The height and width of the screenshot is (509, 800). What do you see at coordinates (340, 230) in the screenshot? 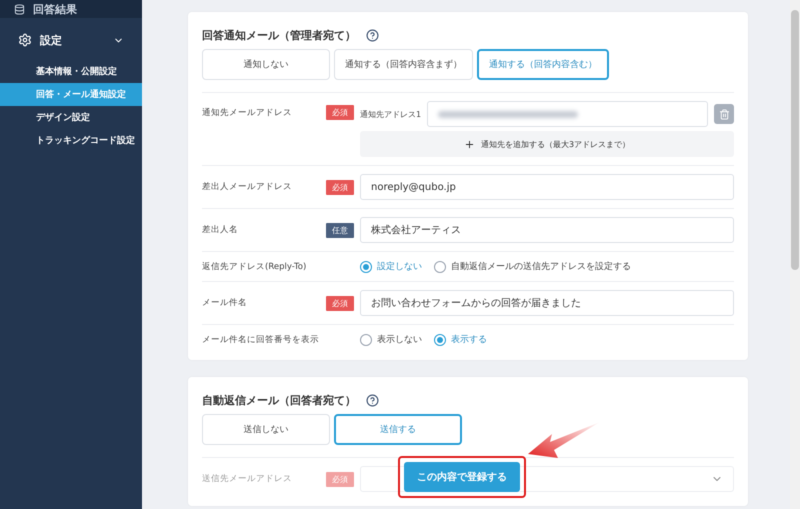
I see `optional-tag: 任意` at bounding box center [340, 230].